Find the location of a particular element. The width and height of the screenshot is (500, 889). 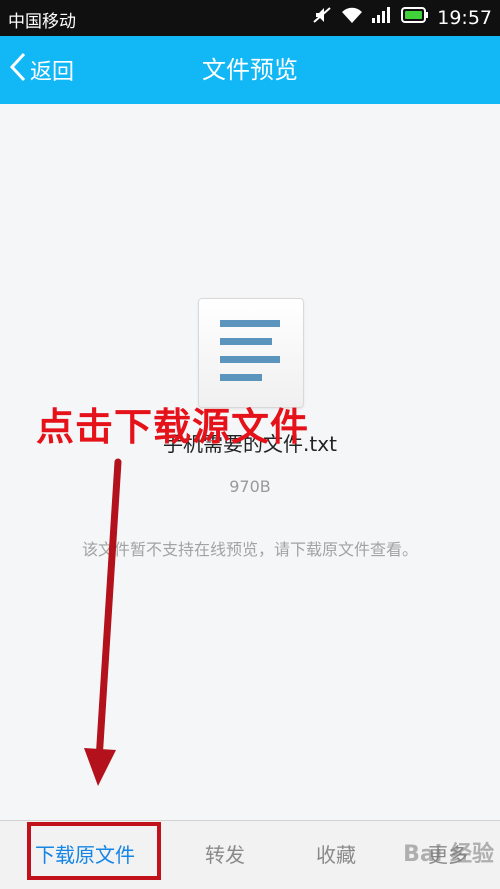

back-label: 返回 is located at coordinates (52, 72).